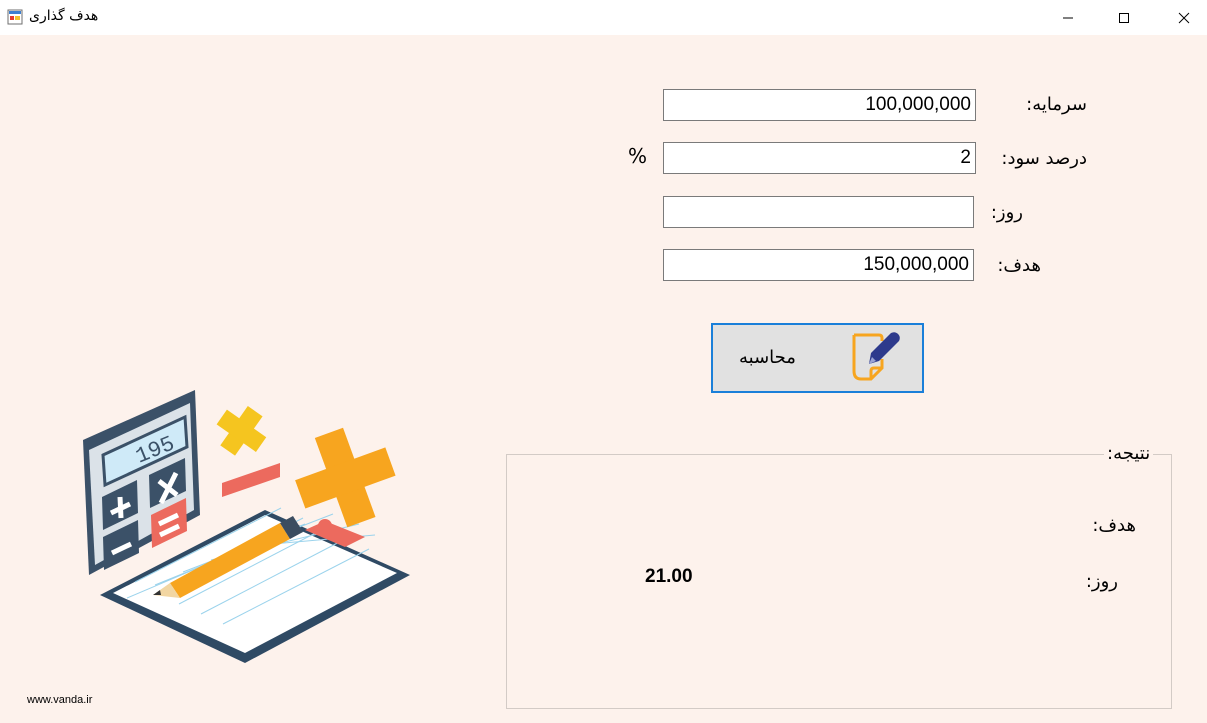  What do you see at coordinates (1006, 212) in the screenshot?
I see `days-label: روز:` at bounding box center [1006, 212].